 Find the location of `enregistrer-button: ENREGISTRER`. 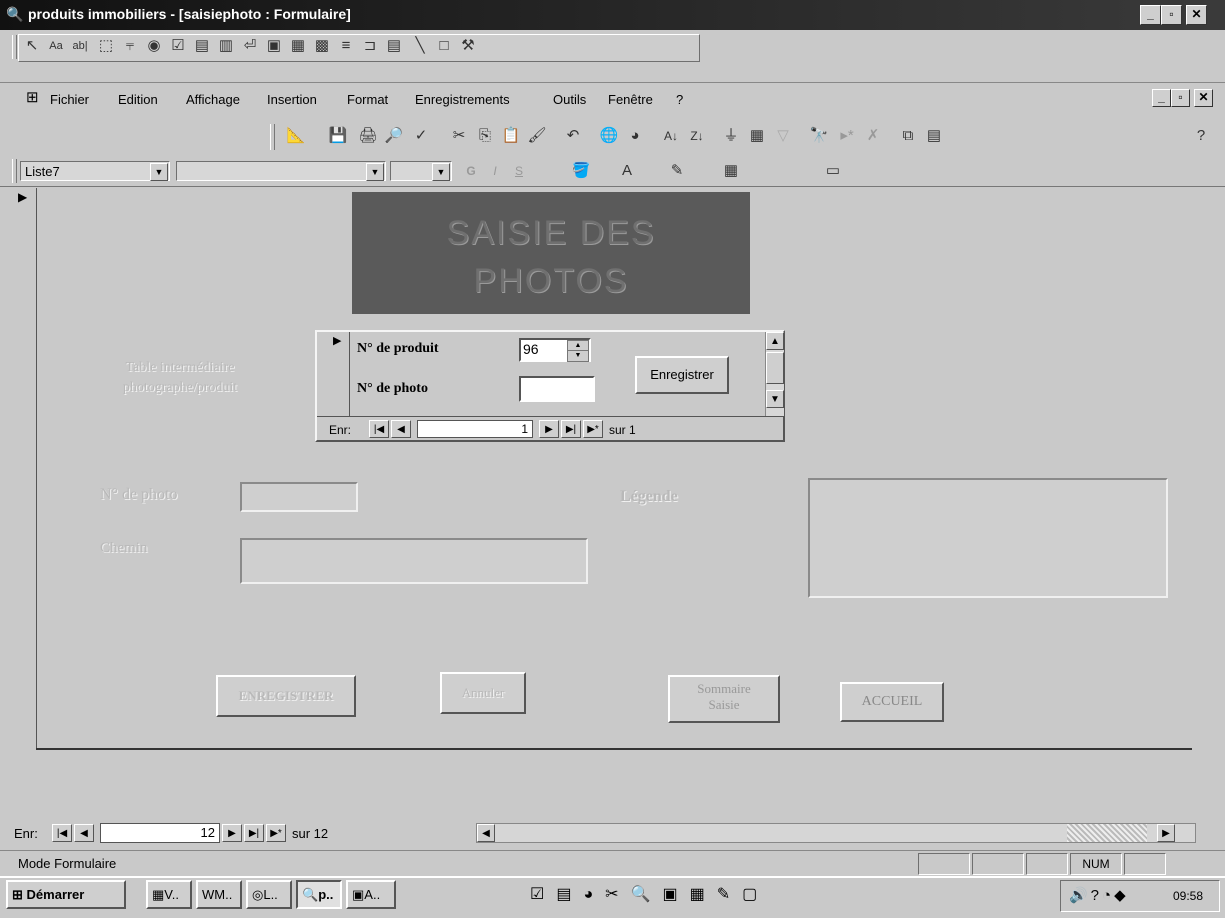

enregistrer-button: ENREGISTRER is located at coordinates (286, 696).